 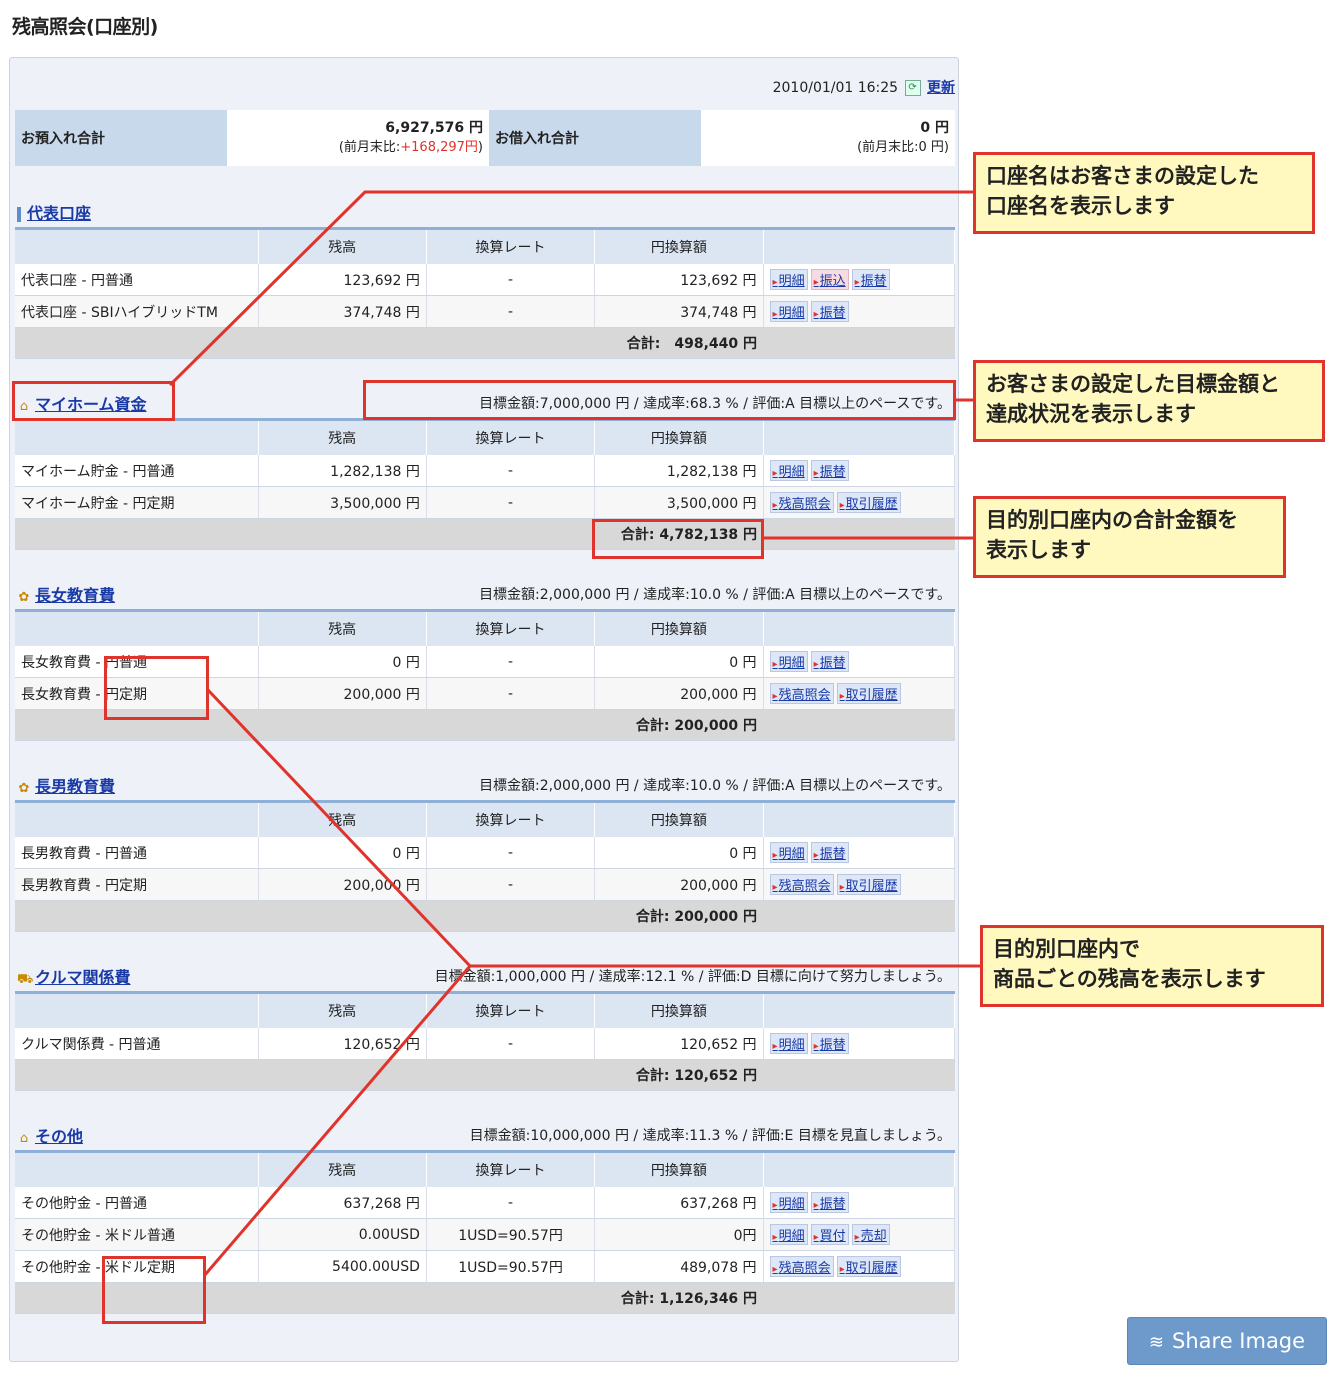 What do you see at coordinates (1133, 399) in the screenshot?
I see `callout-goal-text: お客さまの設定した目標金額と 達成状況を表示します` at bounding box center [1133, 399].